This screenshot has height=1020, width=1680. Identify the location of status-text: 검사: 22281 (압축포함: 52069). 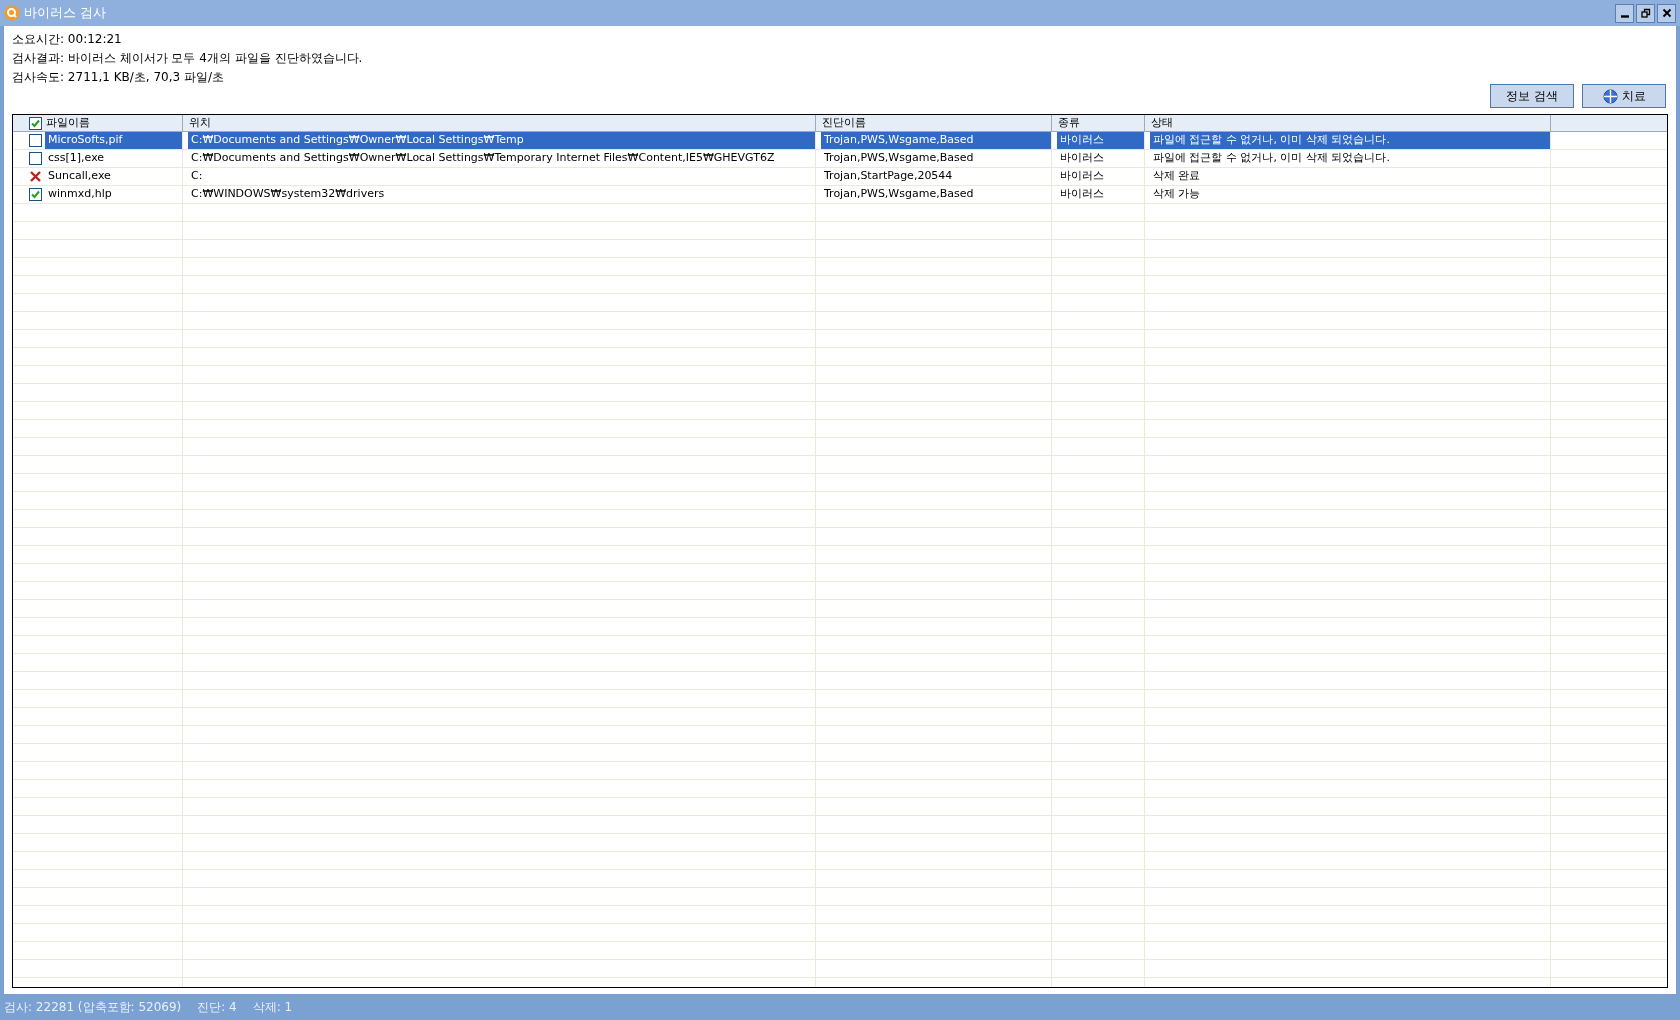
(93, 1007).